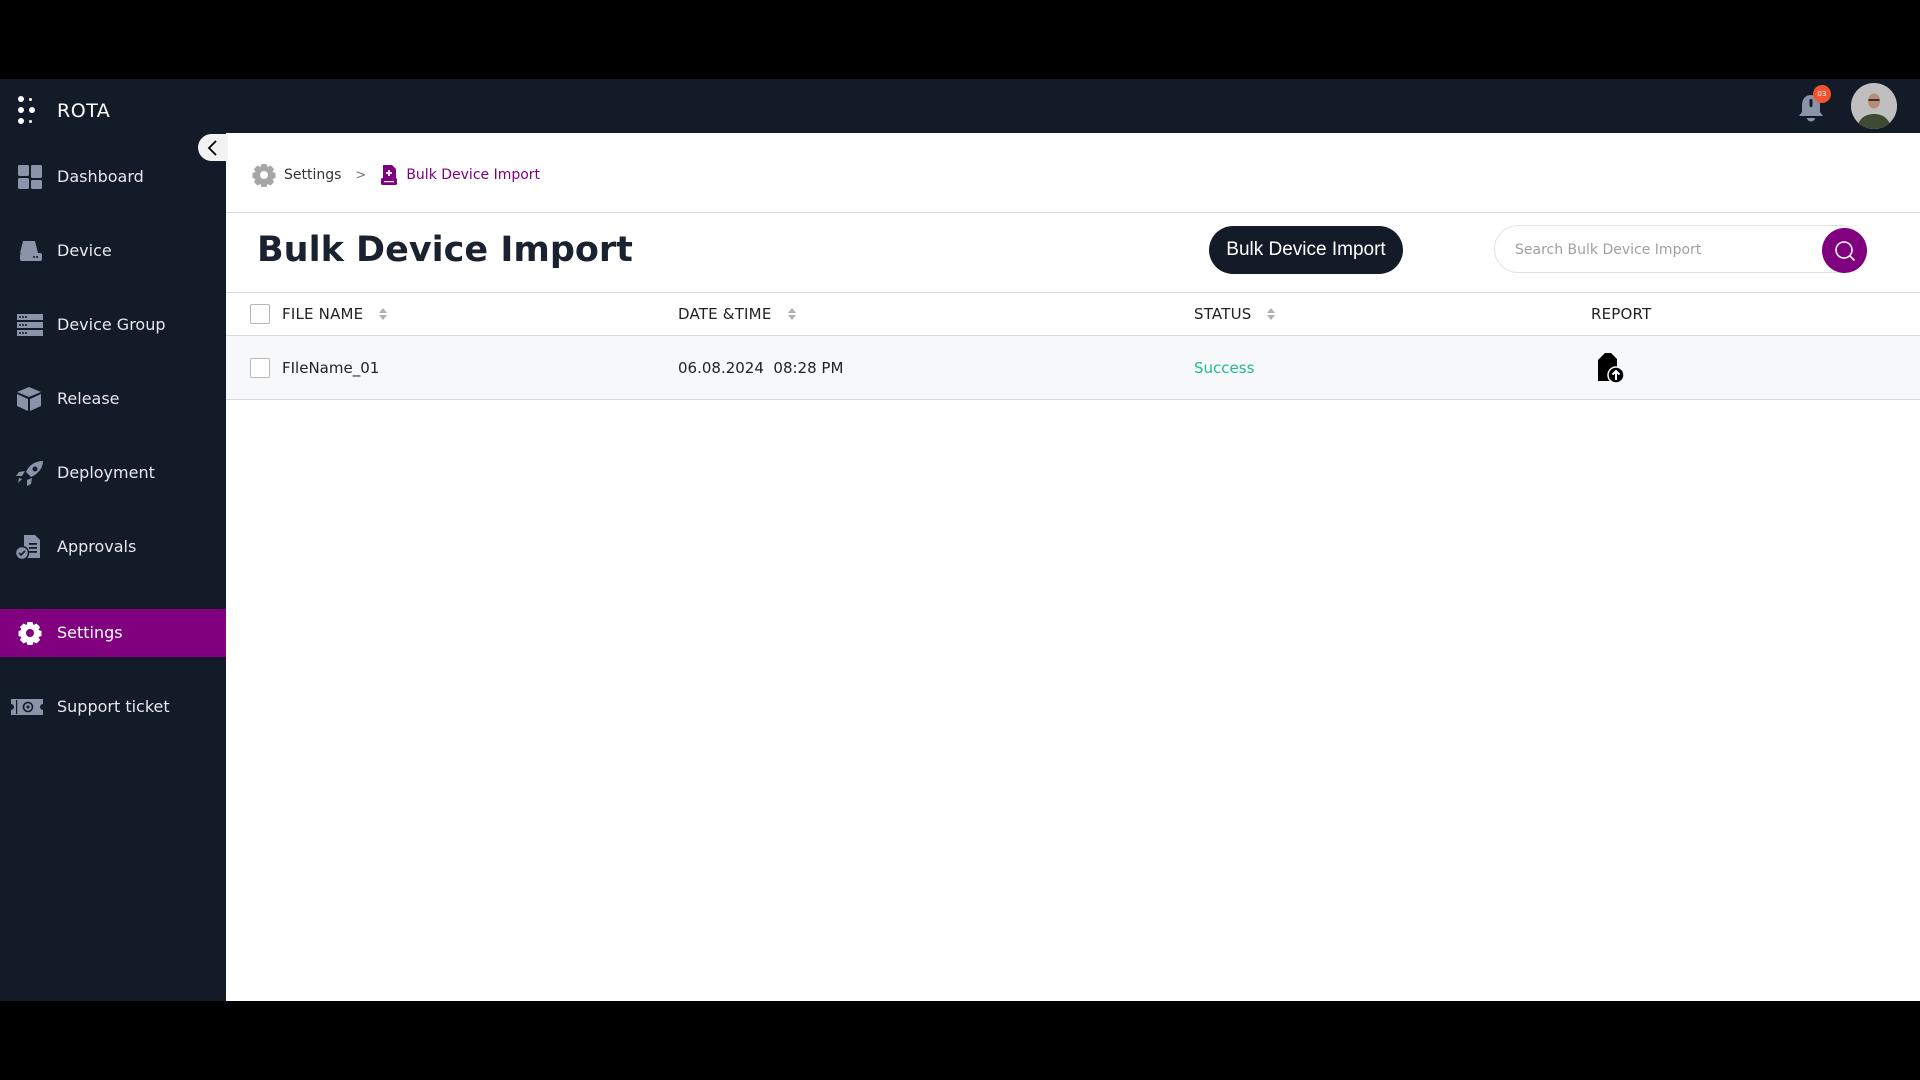 This screenshot has height=1080, width=1920. I want to click on cell-file-name: FIleName_01, so click(331, 367).